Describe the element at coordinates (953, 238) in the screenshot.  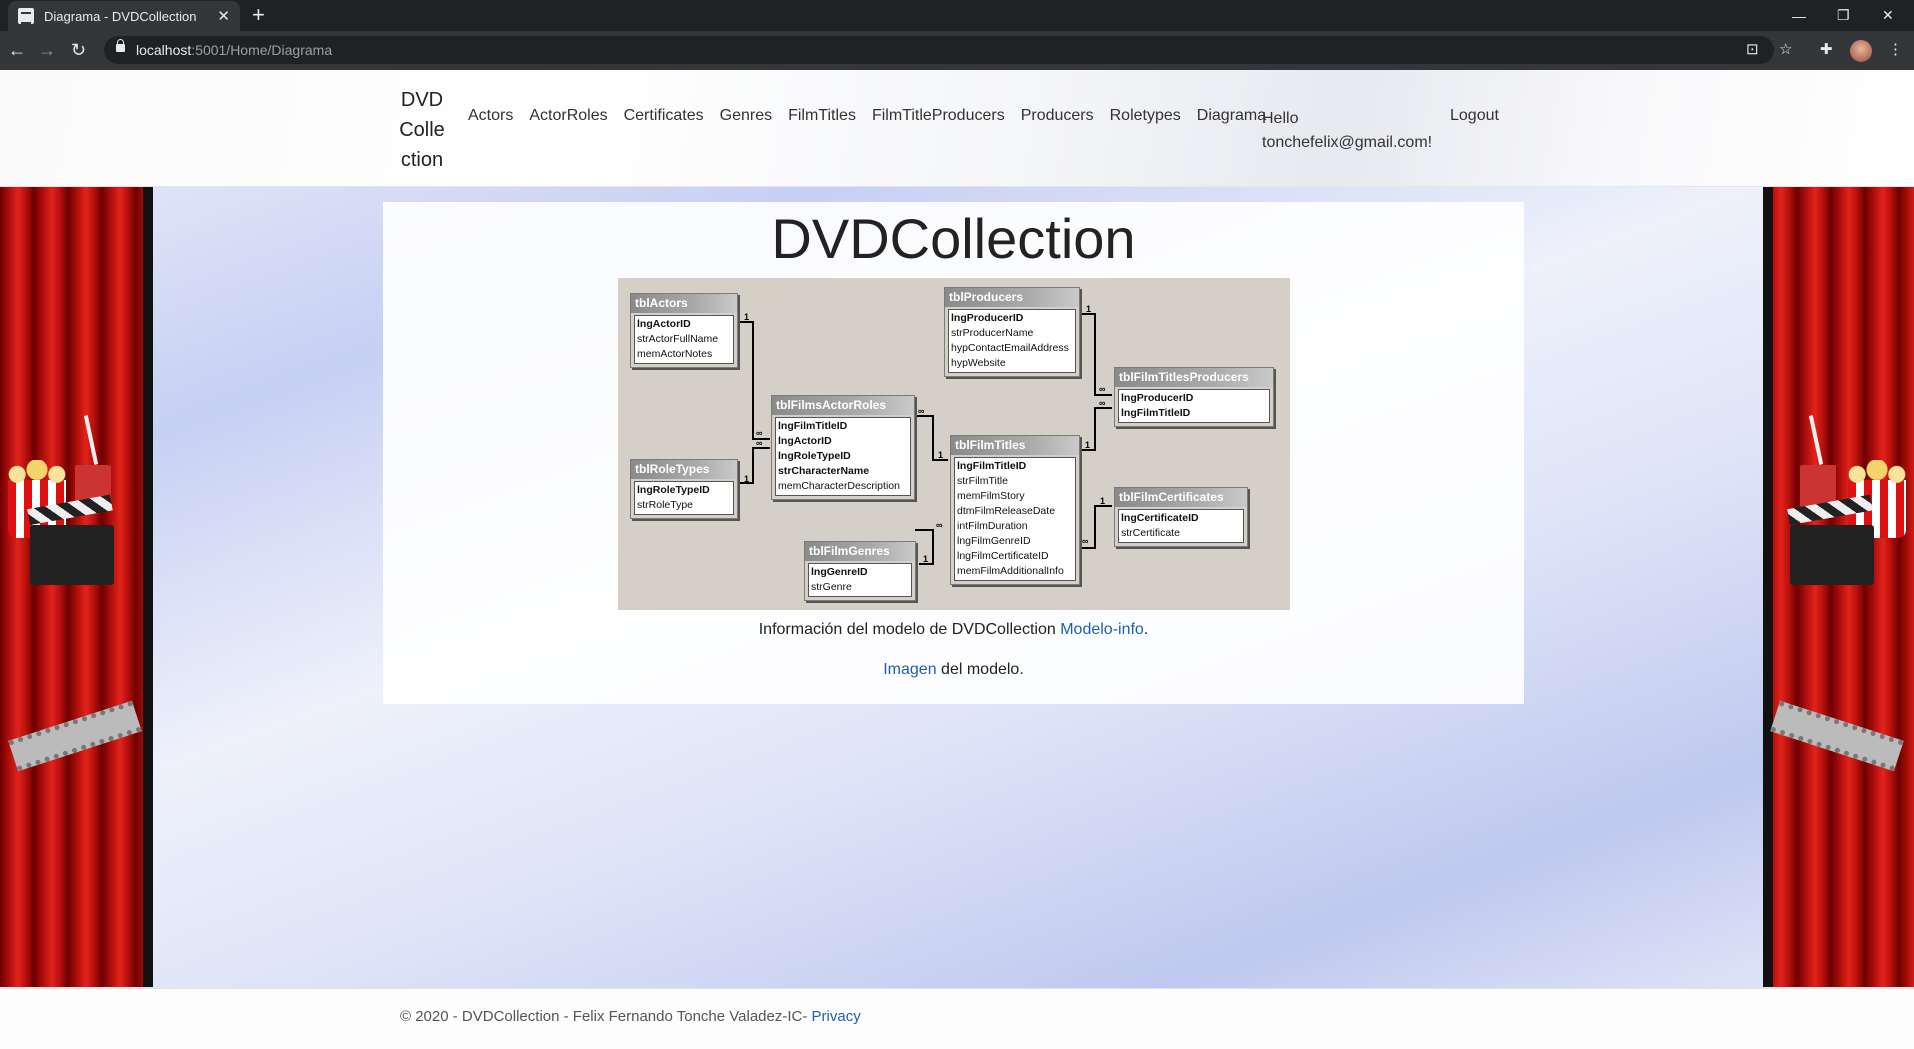
I see `page-title: DVDCollection` at that location.